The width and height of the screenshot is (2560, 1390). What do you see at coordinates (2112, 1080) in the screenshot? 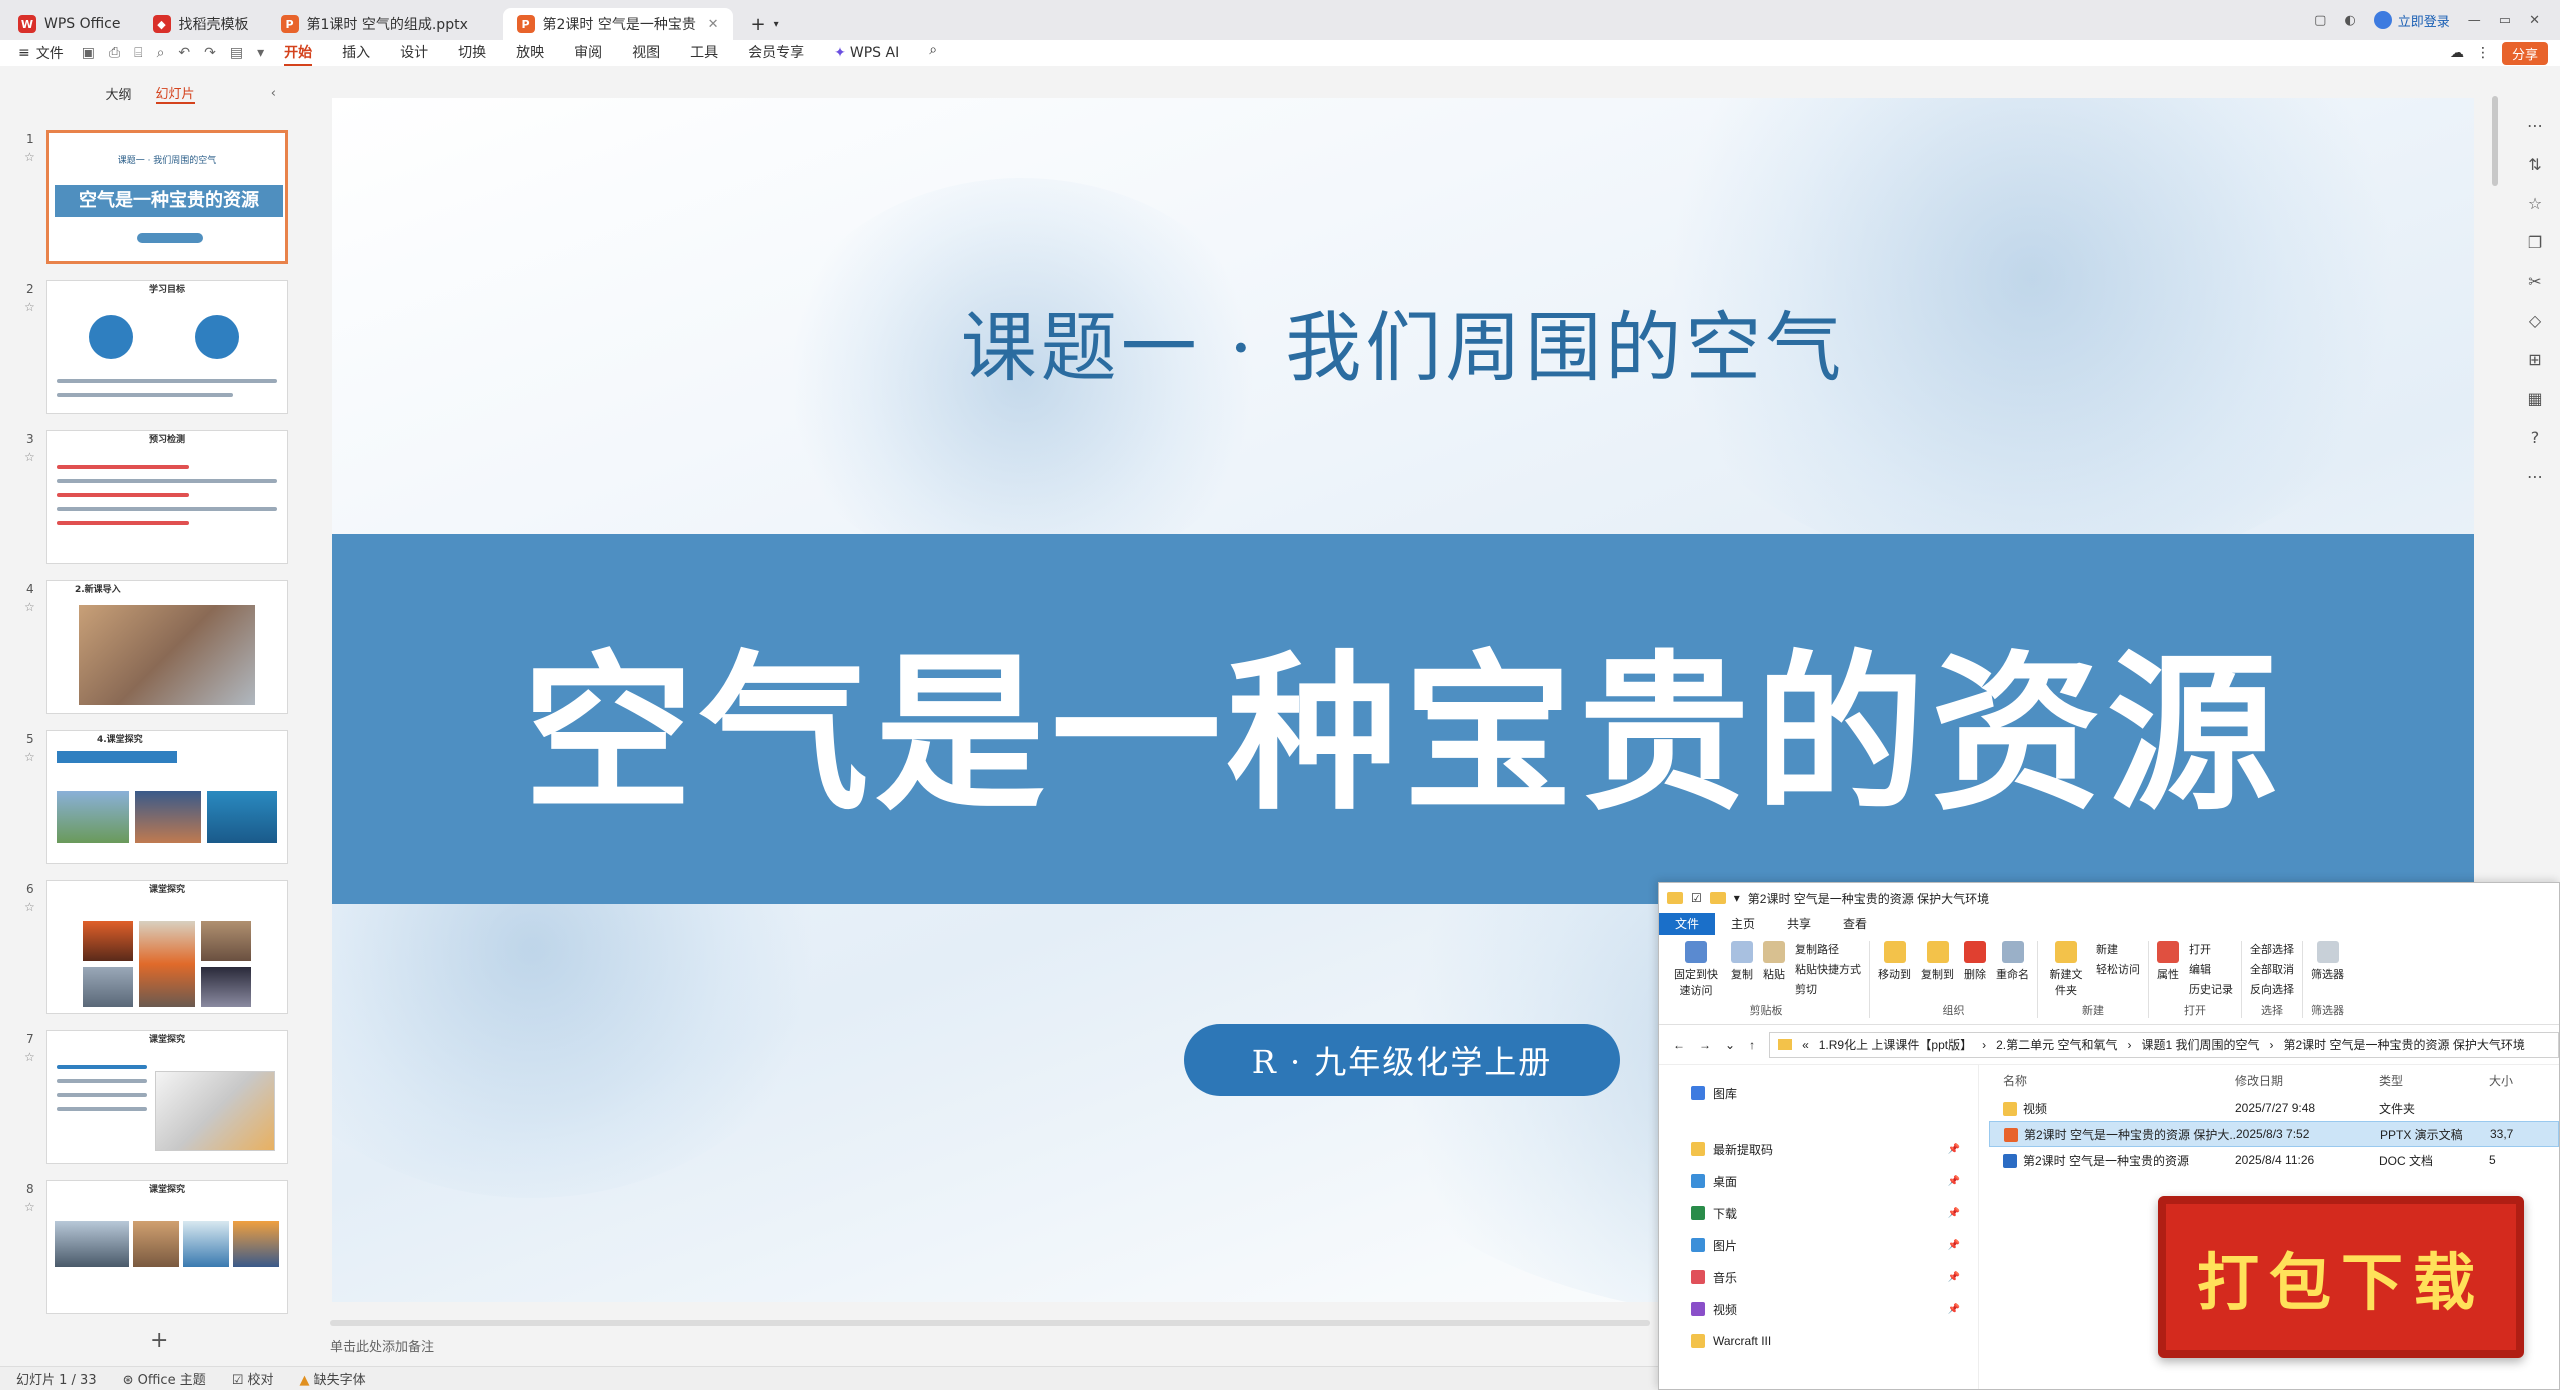
I see `column-name: 名称` at bounding box center [2112, 1080].